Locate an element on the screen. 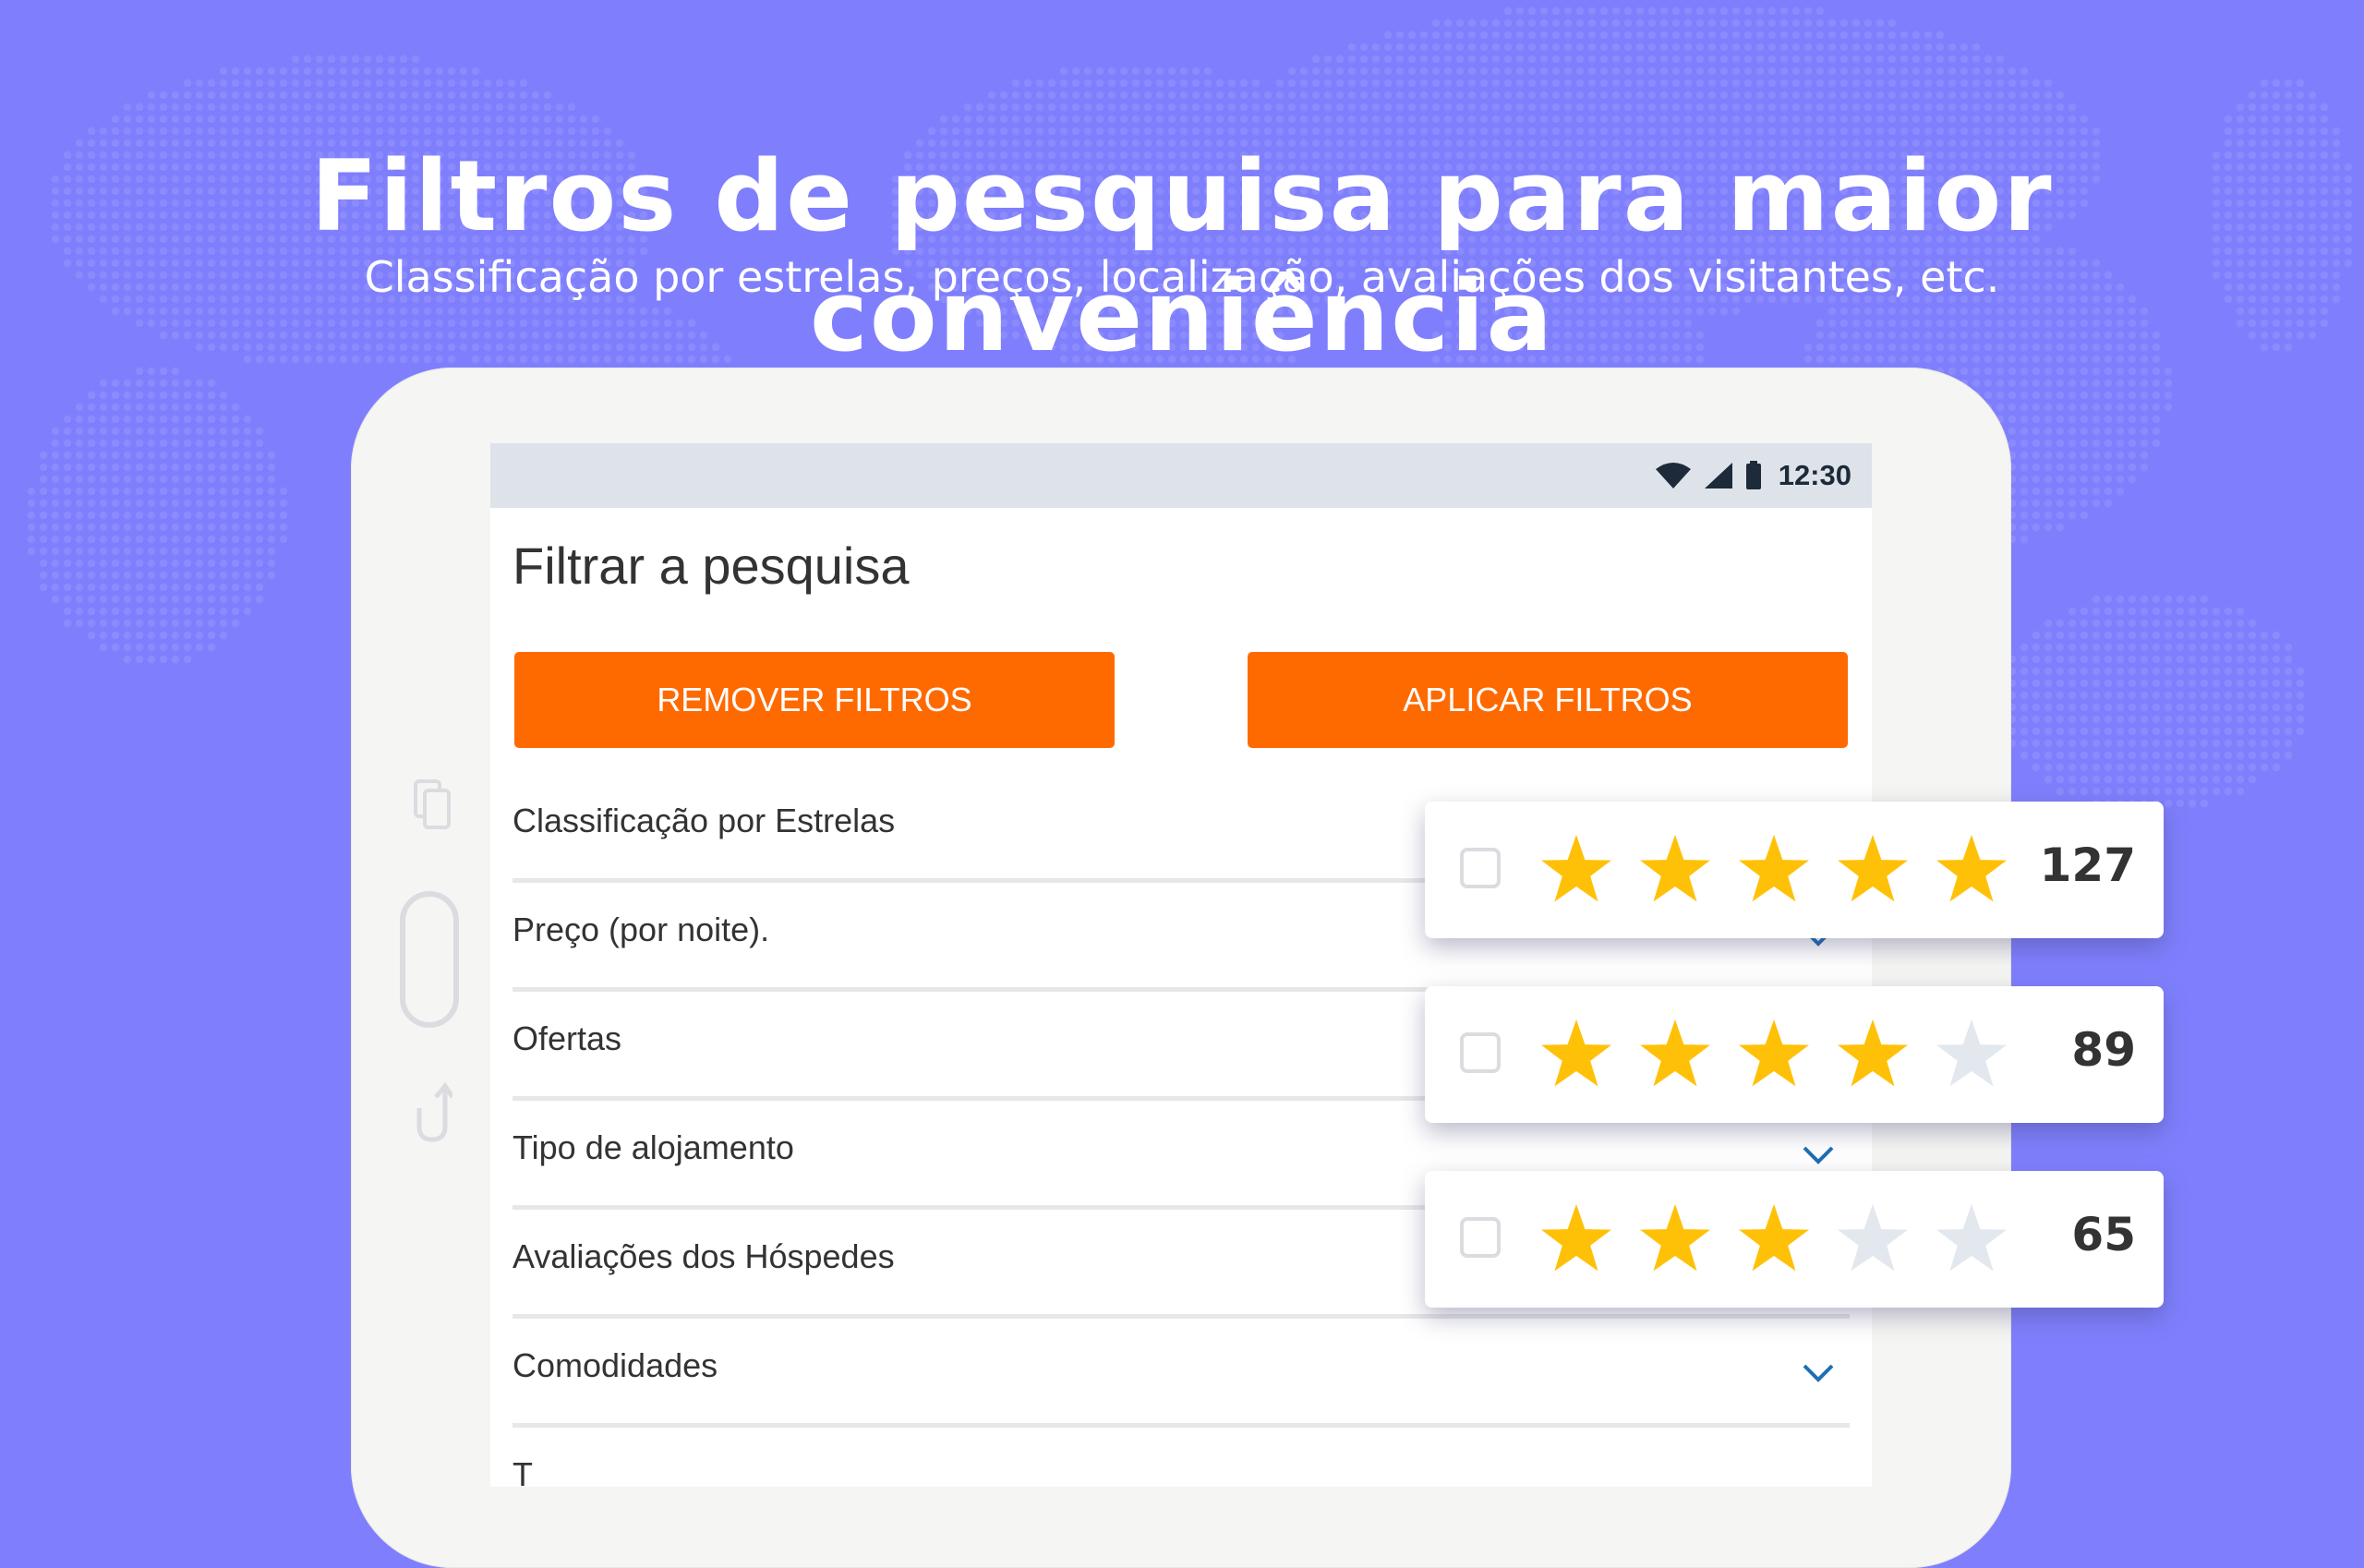 The width and height of the screenshot is (2364, 1568). rating-count: 89 is located at coordinates (2103, 1050).